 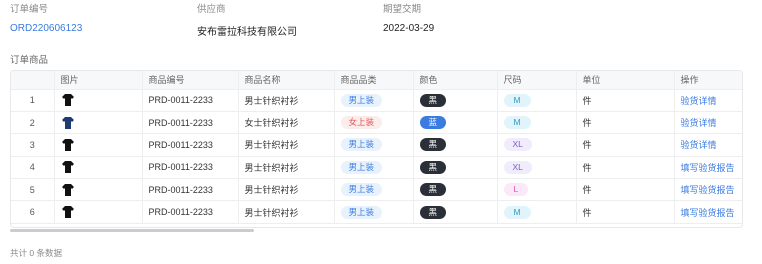 I want to click on table-row: 5 PRD-0011-2233 男士针织衬衫 男上装 黑 L 件填写验货报告, so click(x=376, y=190).